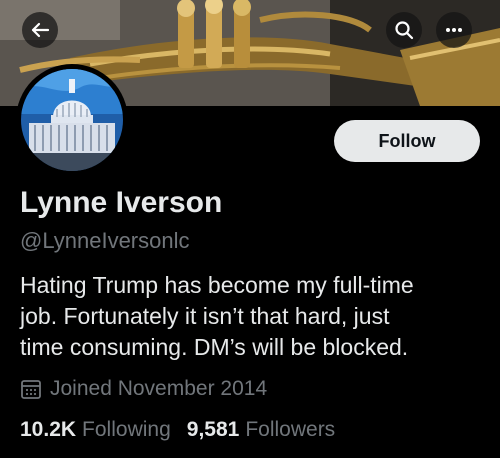  I want to click on search-button, so click(404, 30).